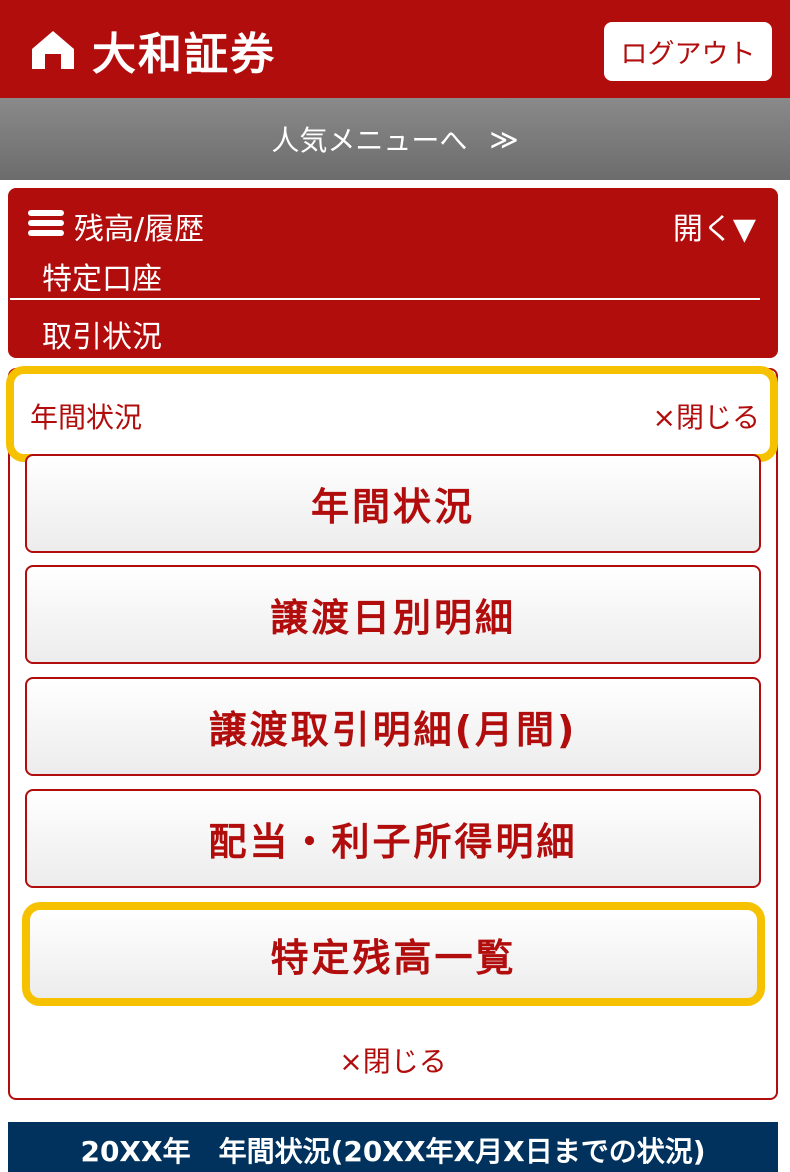  Describe the element at coordinates (393, 726) in the screenshot. I see `transfer-monthly-detail-button: 譲渡取引明細(月間)` at that location.